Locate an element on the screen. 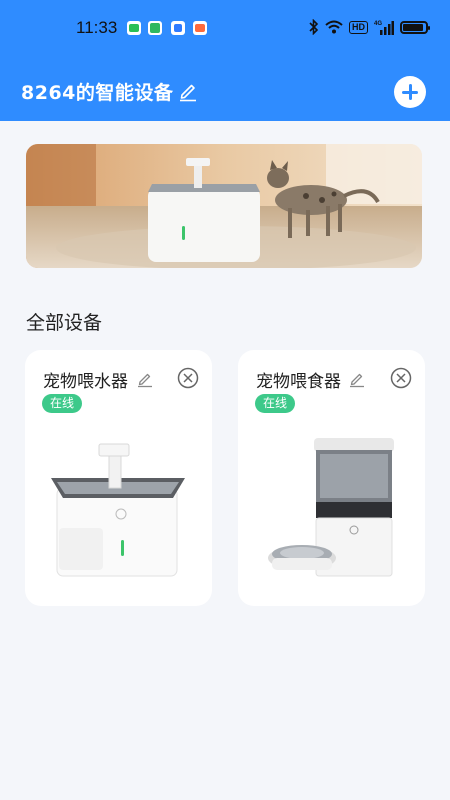 This screenshot has height=800, width=450. browser-icon is located at coordinates (178, 28).